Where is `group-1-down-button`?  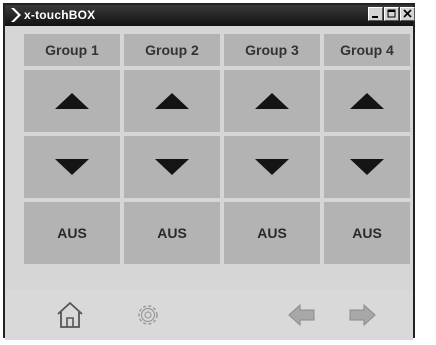
group-1-down-button is located at coordinates (72, 167).